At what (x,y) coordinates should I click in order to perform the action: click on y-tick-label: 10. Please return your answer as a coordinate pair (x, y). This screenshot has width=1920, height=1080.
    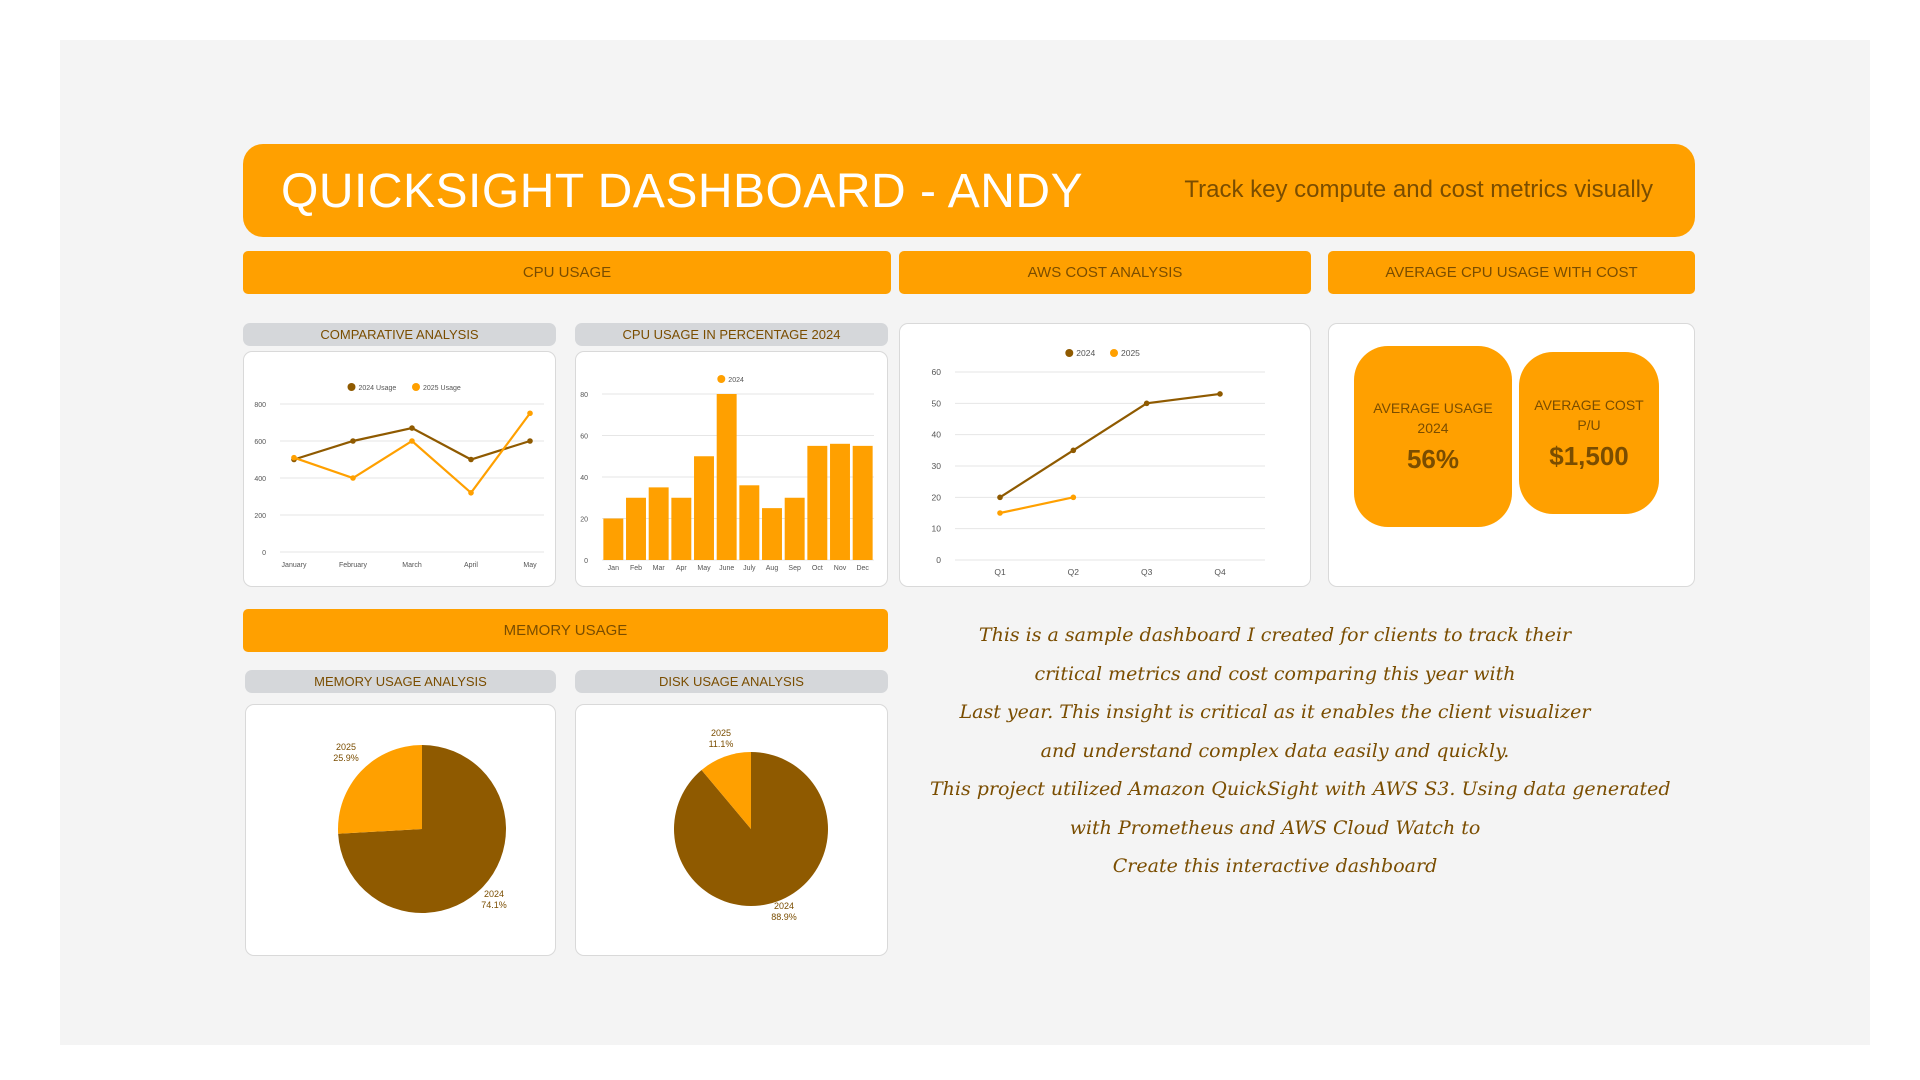
    Looking at the image, I should click on (937, 529).